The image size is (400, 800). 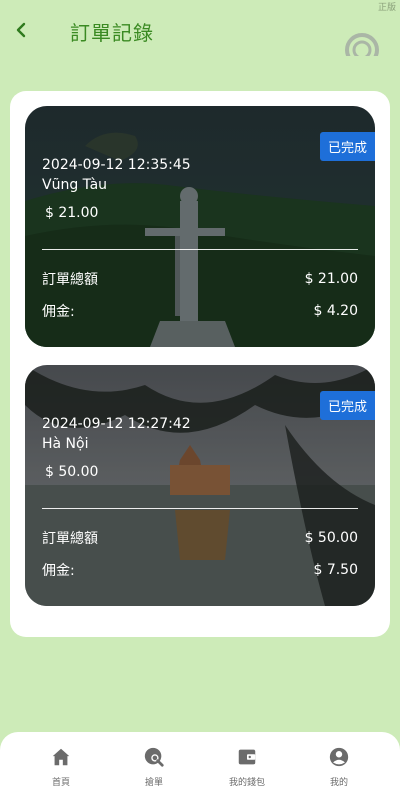 I want to click on chevron-left-icon, so click(x=21, y=30).